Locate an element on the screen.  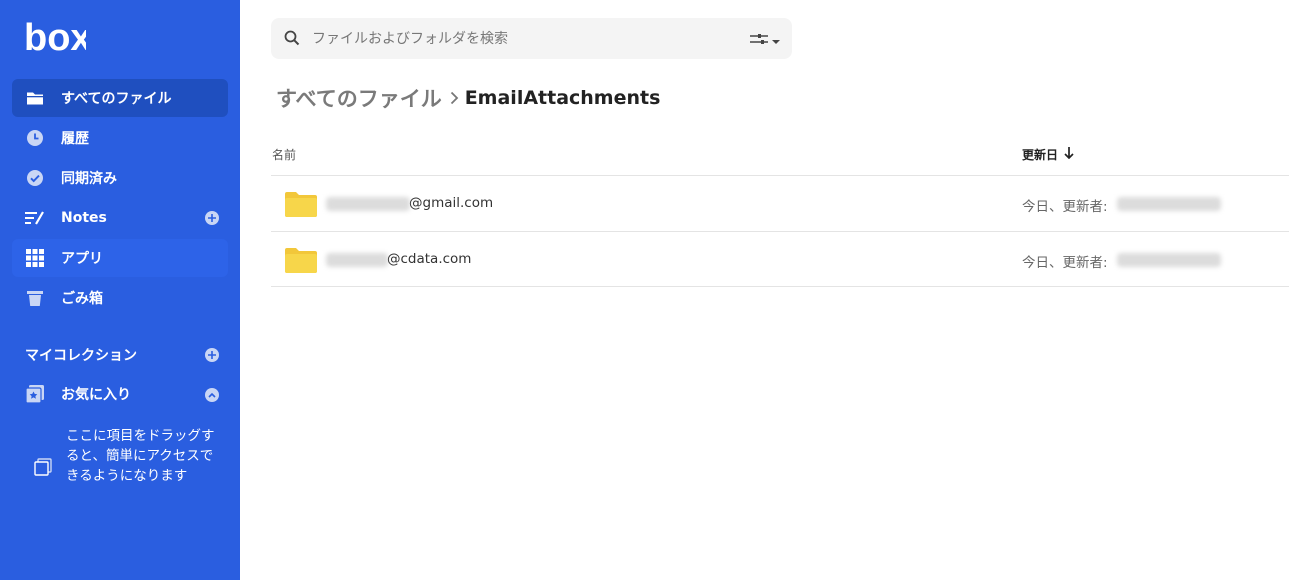
sidebar-item-apps: アプリ is located at coordinates (120, 258).